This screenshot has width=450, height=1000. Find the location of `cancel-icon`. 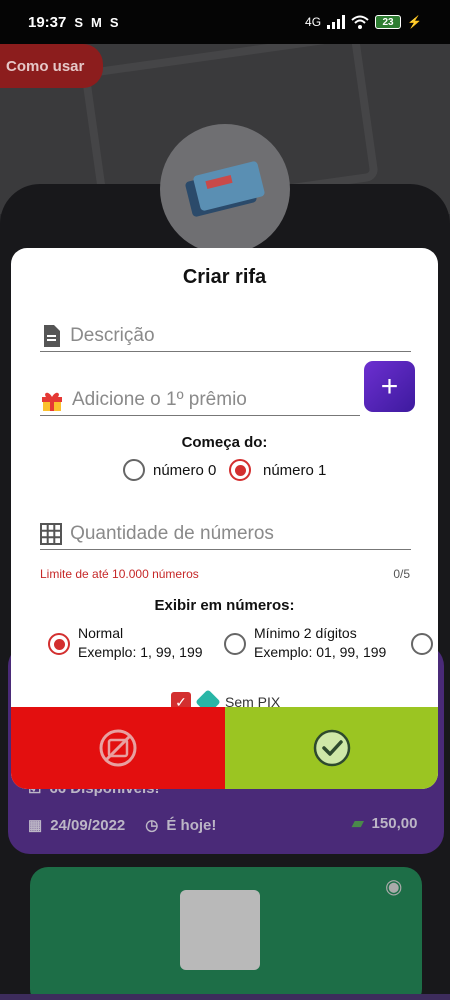

cancel-icon is located at coordinates (118, 748).